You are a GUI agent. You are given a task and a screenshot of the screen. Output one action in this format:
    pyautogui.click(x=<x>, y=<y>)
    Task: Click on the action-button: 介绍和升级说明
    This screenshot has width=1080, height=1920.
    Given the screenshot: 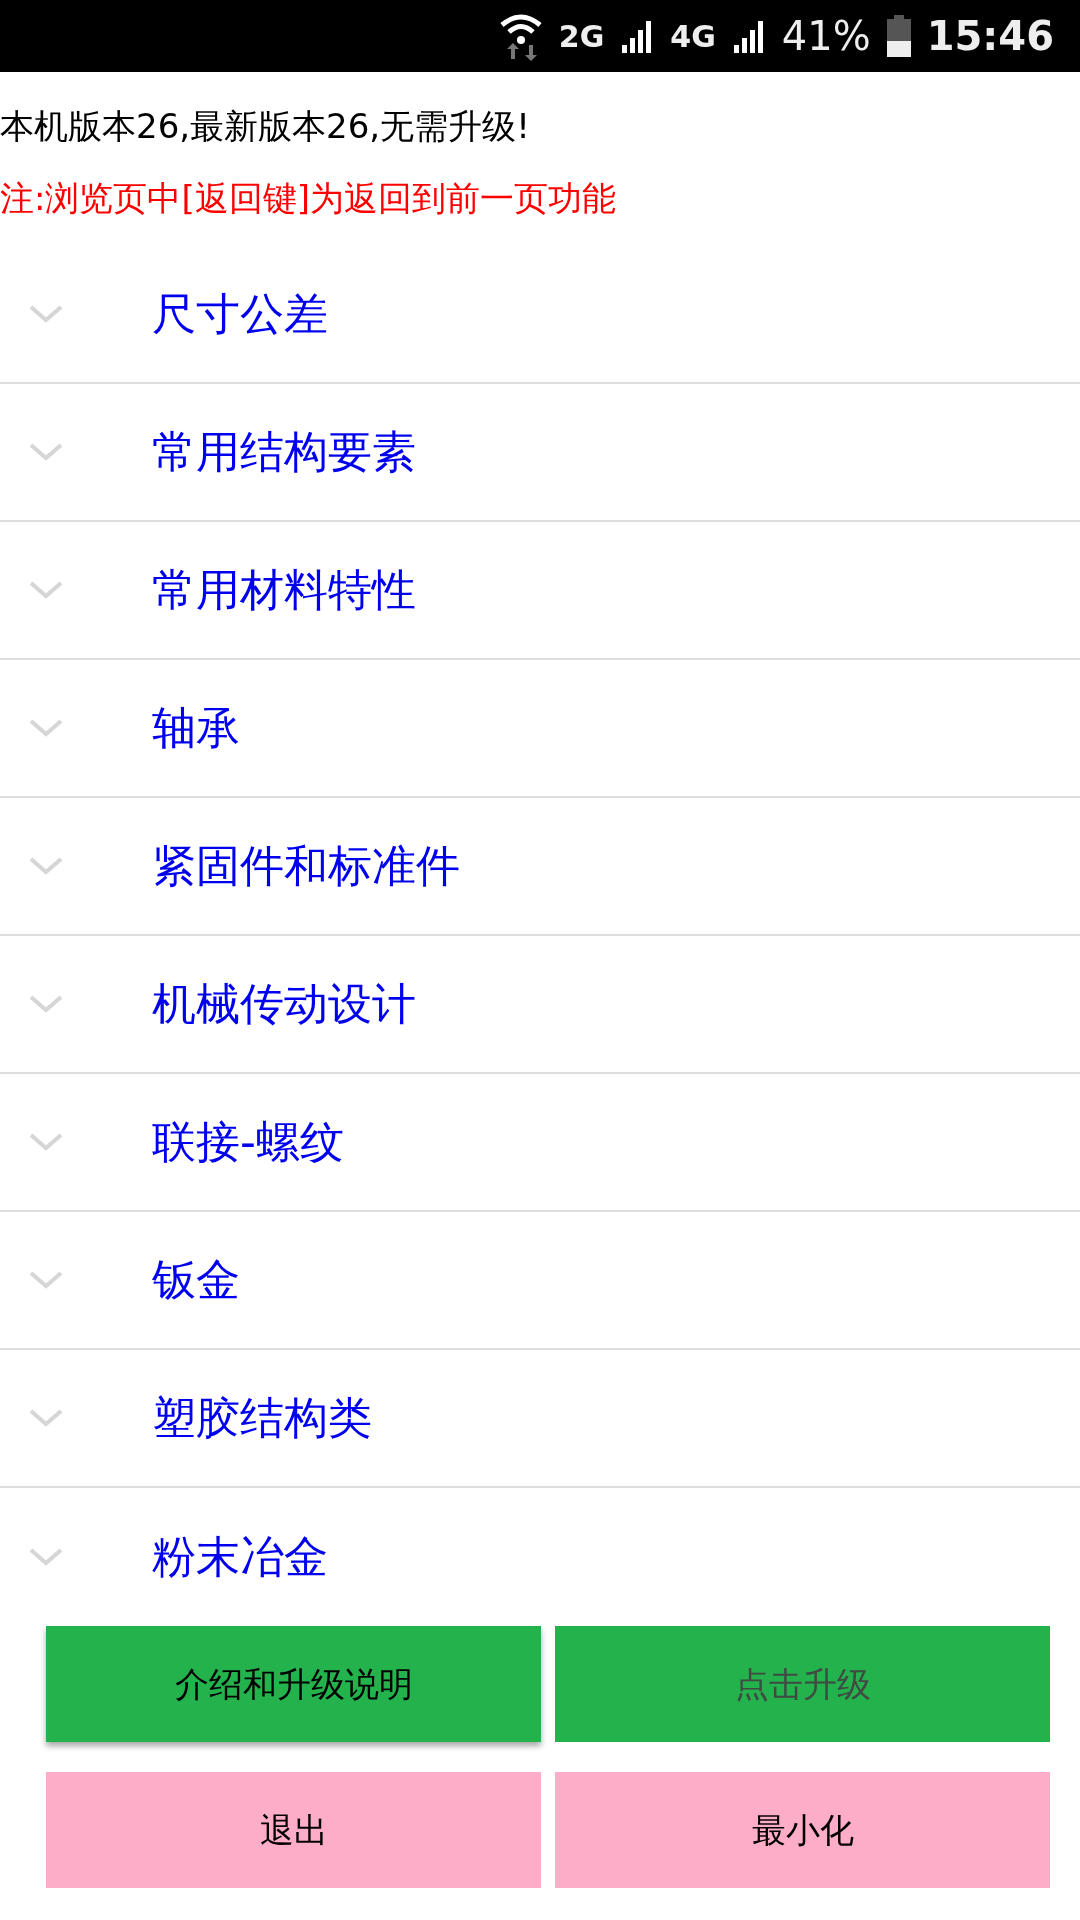 What is the action you would take?
    pyautogui.click(x=293, y=1684)
    